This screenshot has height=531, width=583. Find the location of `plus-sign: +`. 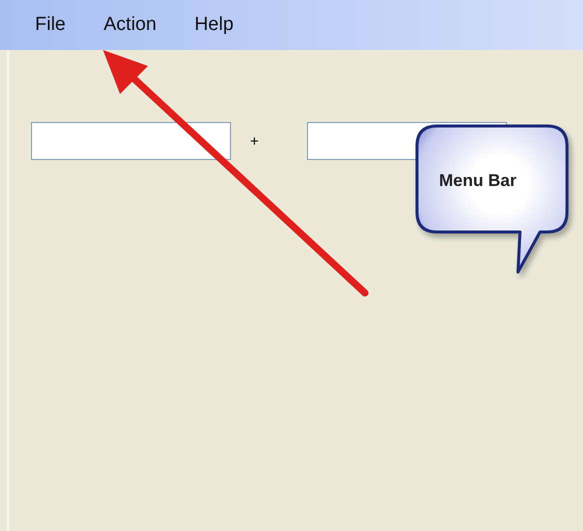

plus-sign: + is located at coordinates (254, 141).